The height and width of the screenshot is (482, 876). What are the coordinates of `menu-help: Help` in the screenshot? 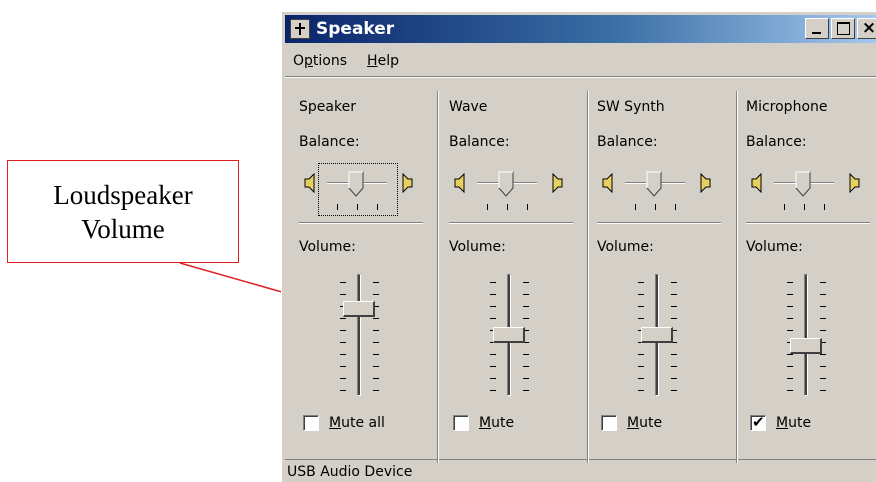 It's located at (383, 61).